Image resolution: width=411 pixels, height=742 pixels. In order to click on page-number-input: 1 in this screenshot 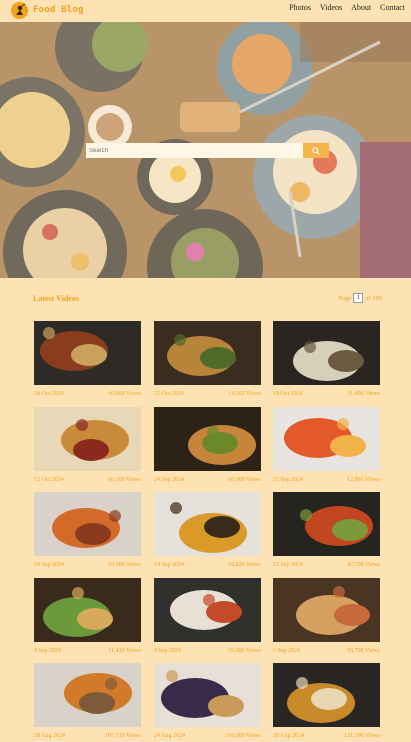, I will do `click(358, 298)`.